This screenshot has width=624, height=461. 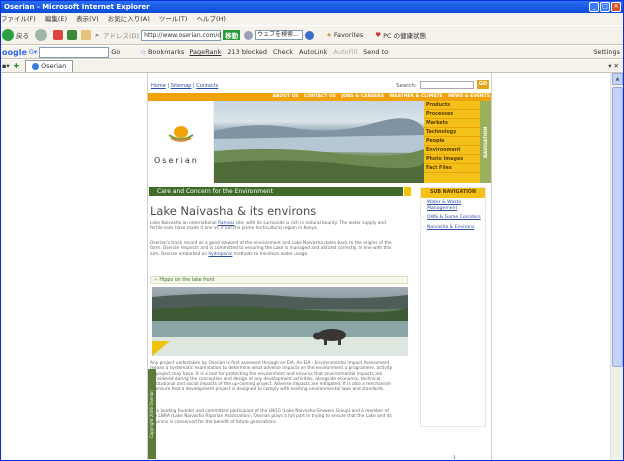 What do you see at coordinates (283, 52) in the screenshot?
I see `check-button: Check` at bounding box center [283, 52].